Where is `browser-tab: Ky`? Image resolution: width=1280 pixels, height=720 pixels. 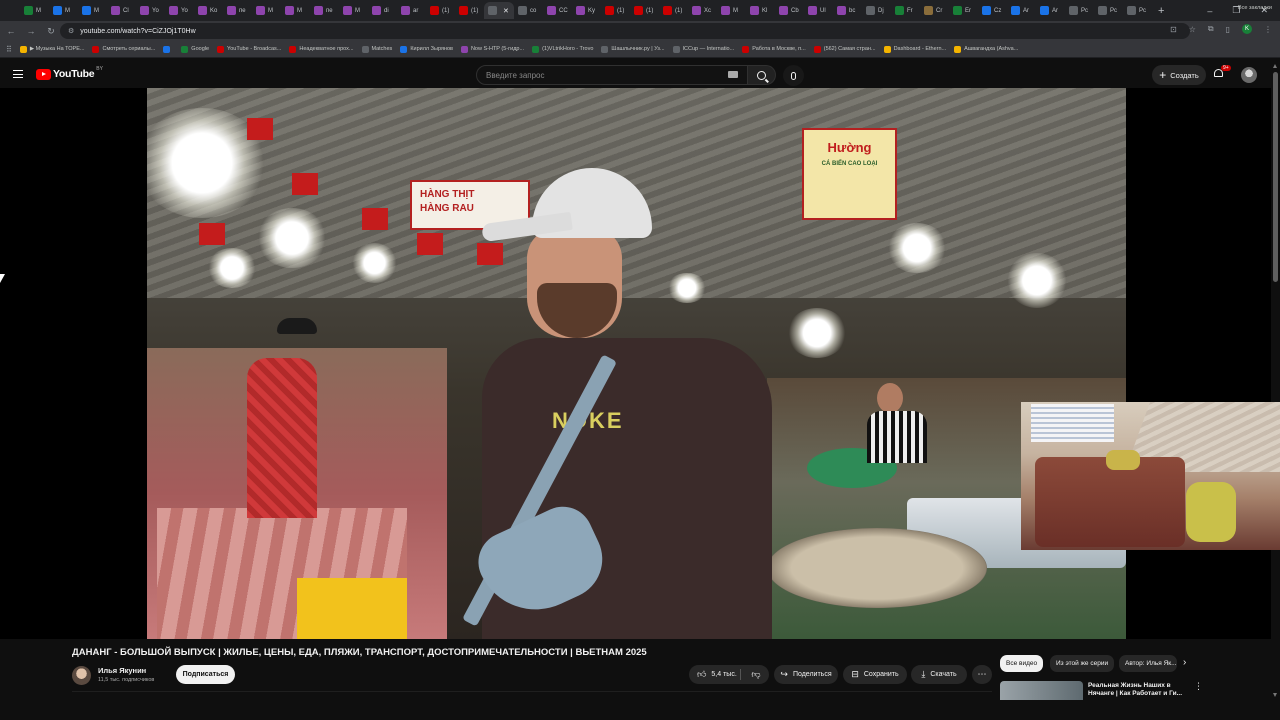
browser-tab: Ky is located at coordinates (586, 10).